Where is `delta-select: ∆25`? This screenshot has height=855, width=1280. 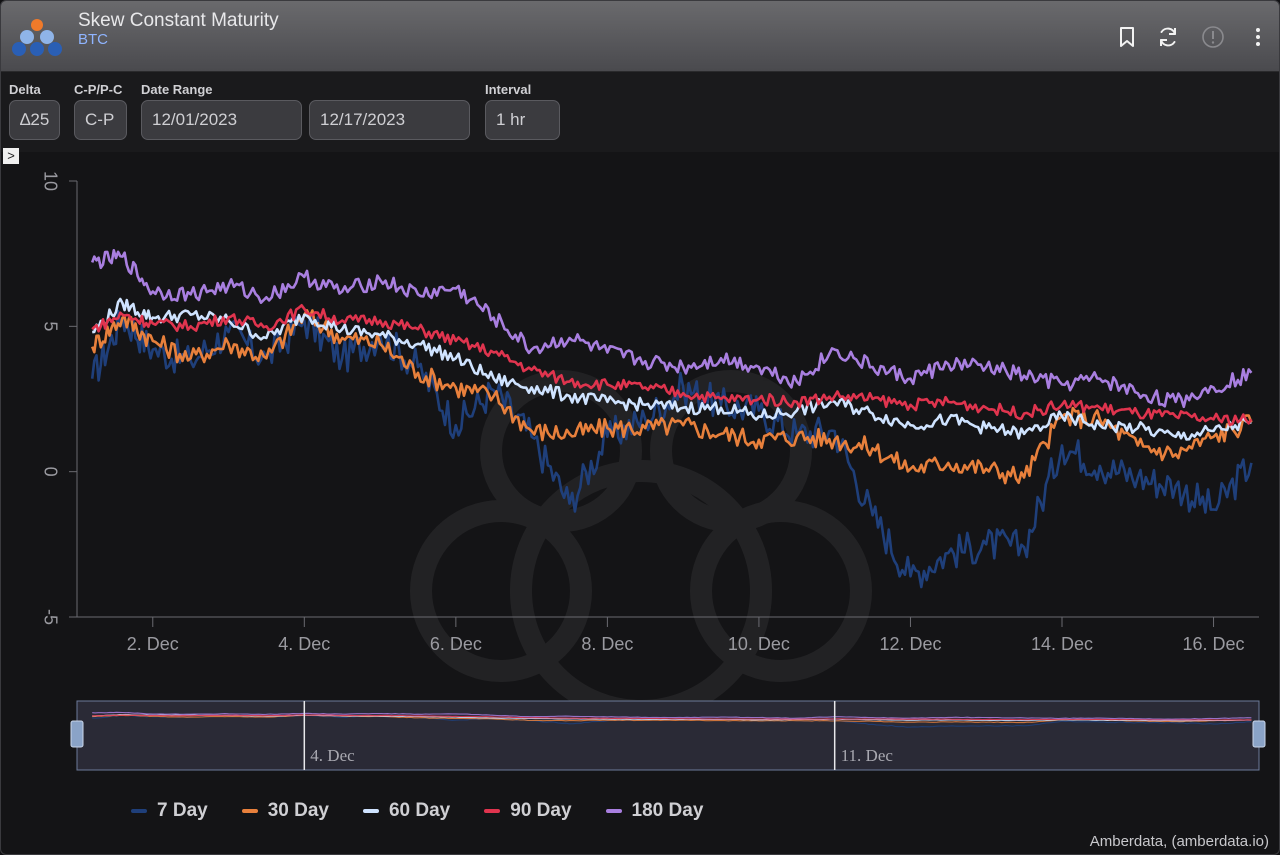
delta-select: ∆25 is located at coordinates (34, 120).